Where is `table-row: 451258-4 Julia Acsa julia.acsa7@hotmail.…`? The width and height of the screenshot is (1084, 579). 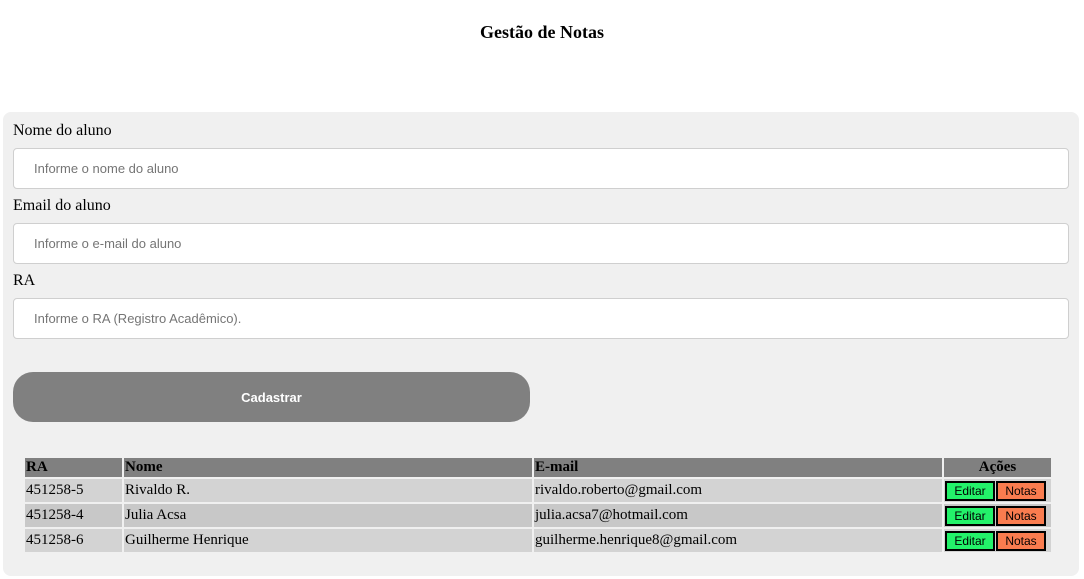 table-row: 451258-4 Julia Acsa julia.acsa7@hotmail.… is located at coordinates (538, 515).